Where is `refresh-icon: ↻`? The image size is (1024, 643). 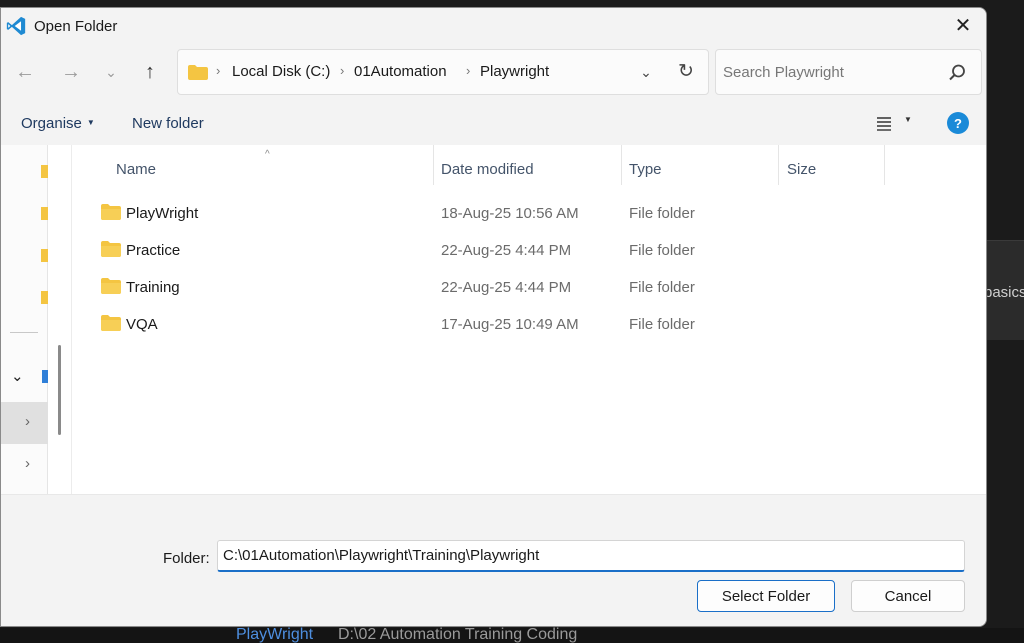 refresh-icon: ↻ is located at coordinates (686, 71).